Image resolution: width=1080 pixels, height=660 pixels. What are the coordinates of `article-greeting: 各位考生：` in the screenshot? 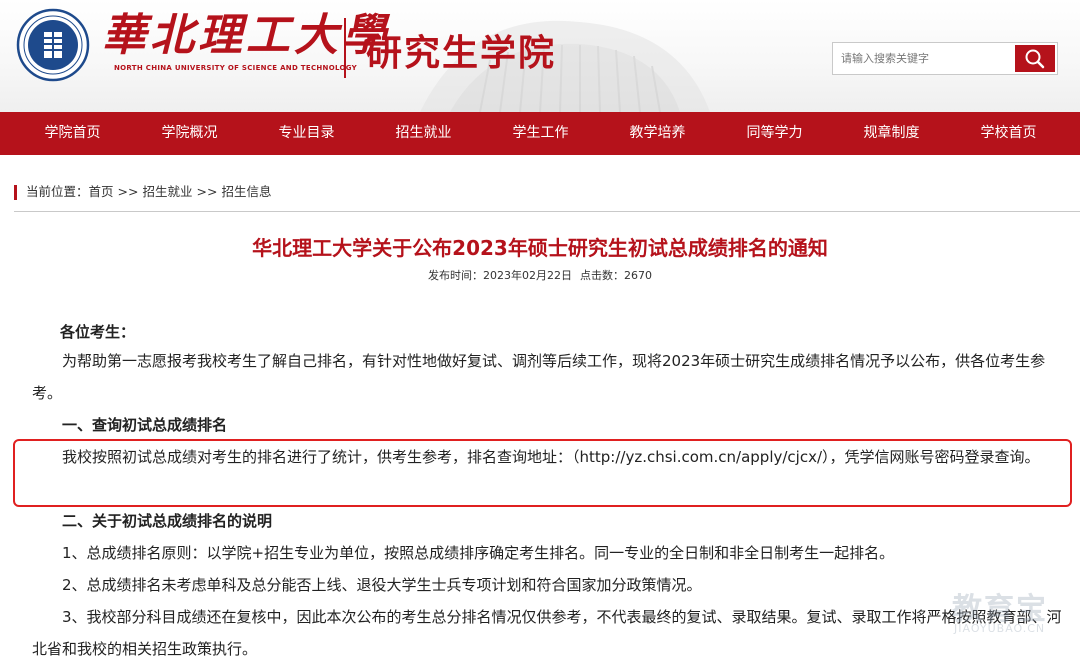 It's located at (98, 332).